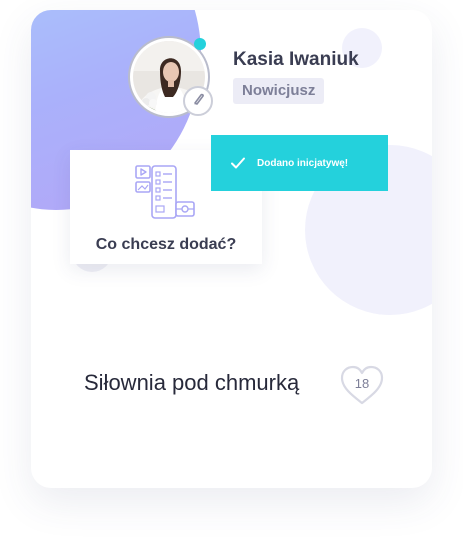  I want to click on initiative-title: Siłownia pod chmurką, so click(194, 383).